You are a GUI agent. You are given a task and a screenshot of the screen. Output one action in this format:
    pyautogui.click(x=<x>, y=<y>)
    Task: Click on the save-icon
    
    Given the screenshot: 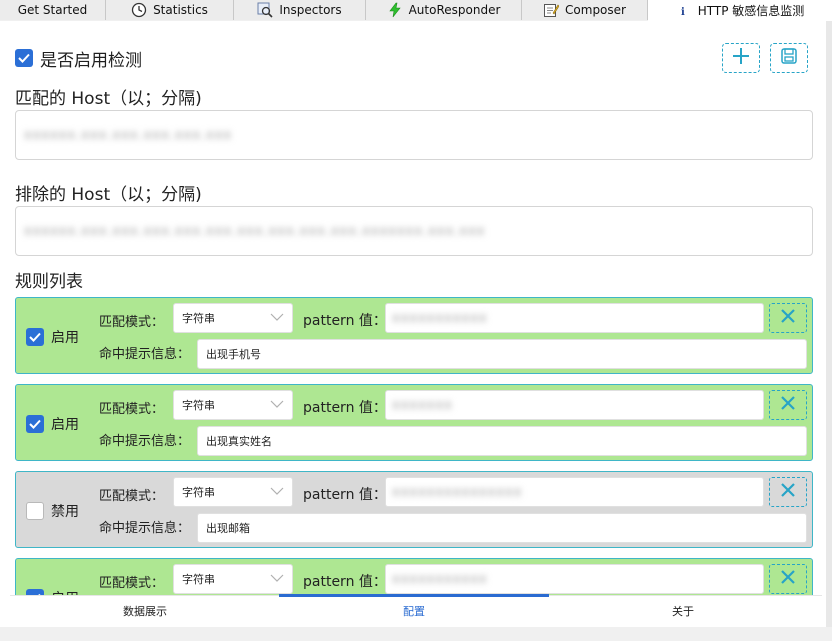 What is the action you would take?
    pyautogui.click(x=789, y=58)
    